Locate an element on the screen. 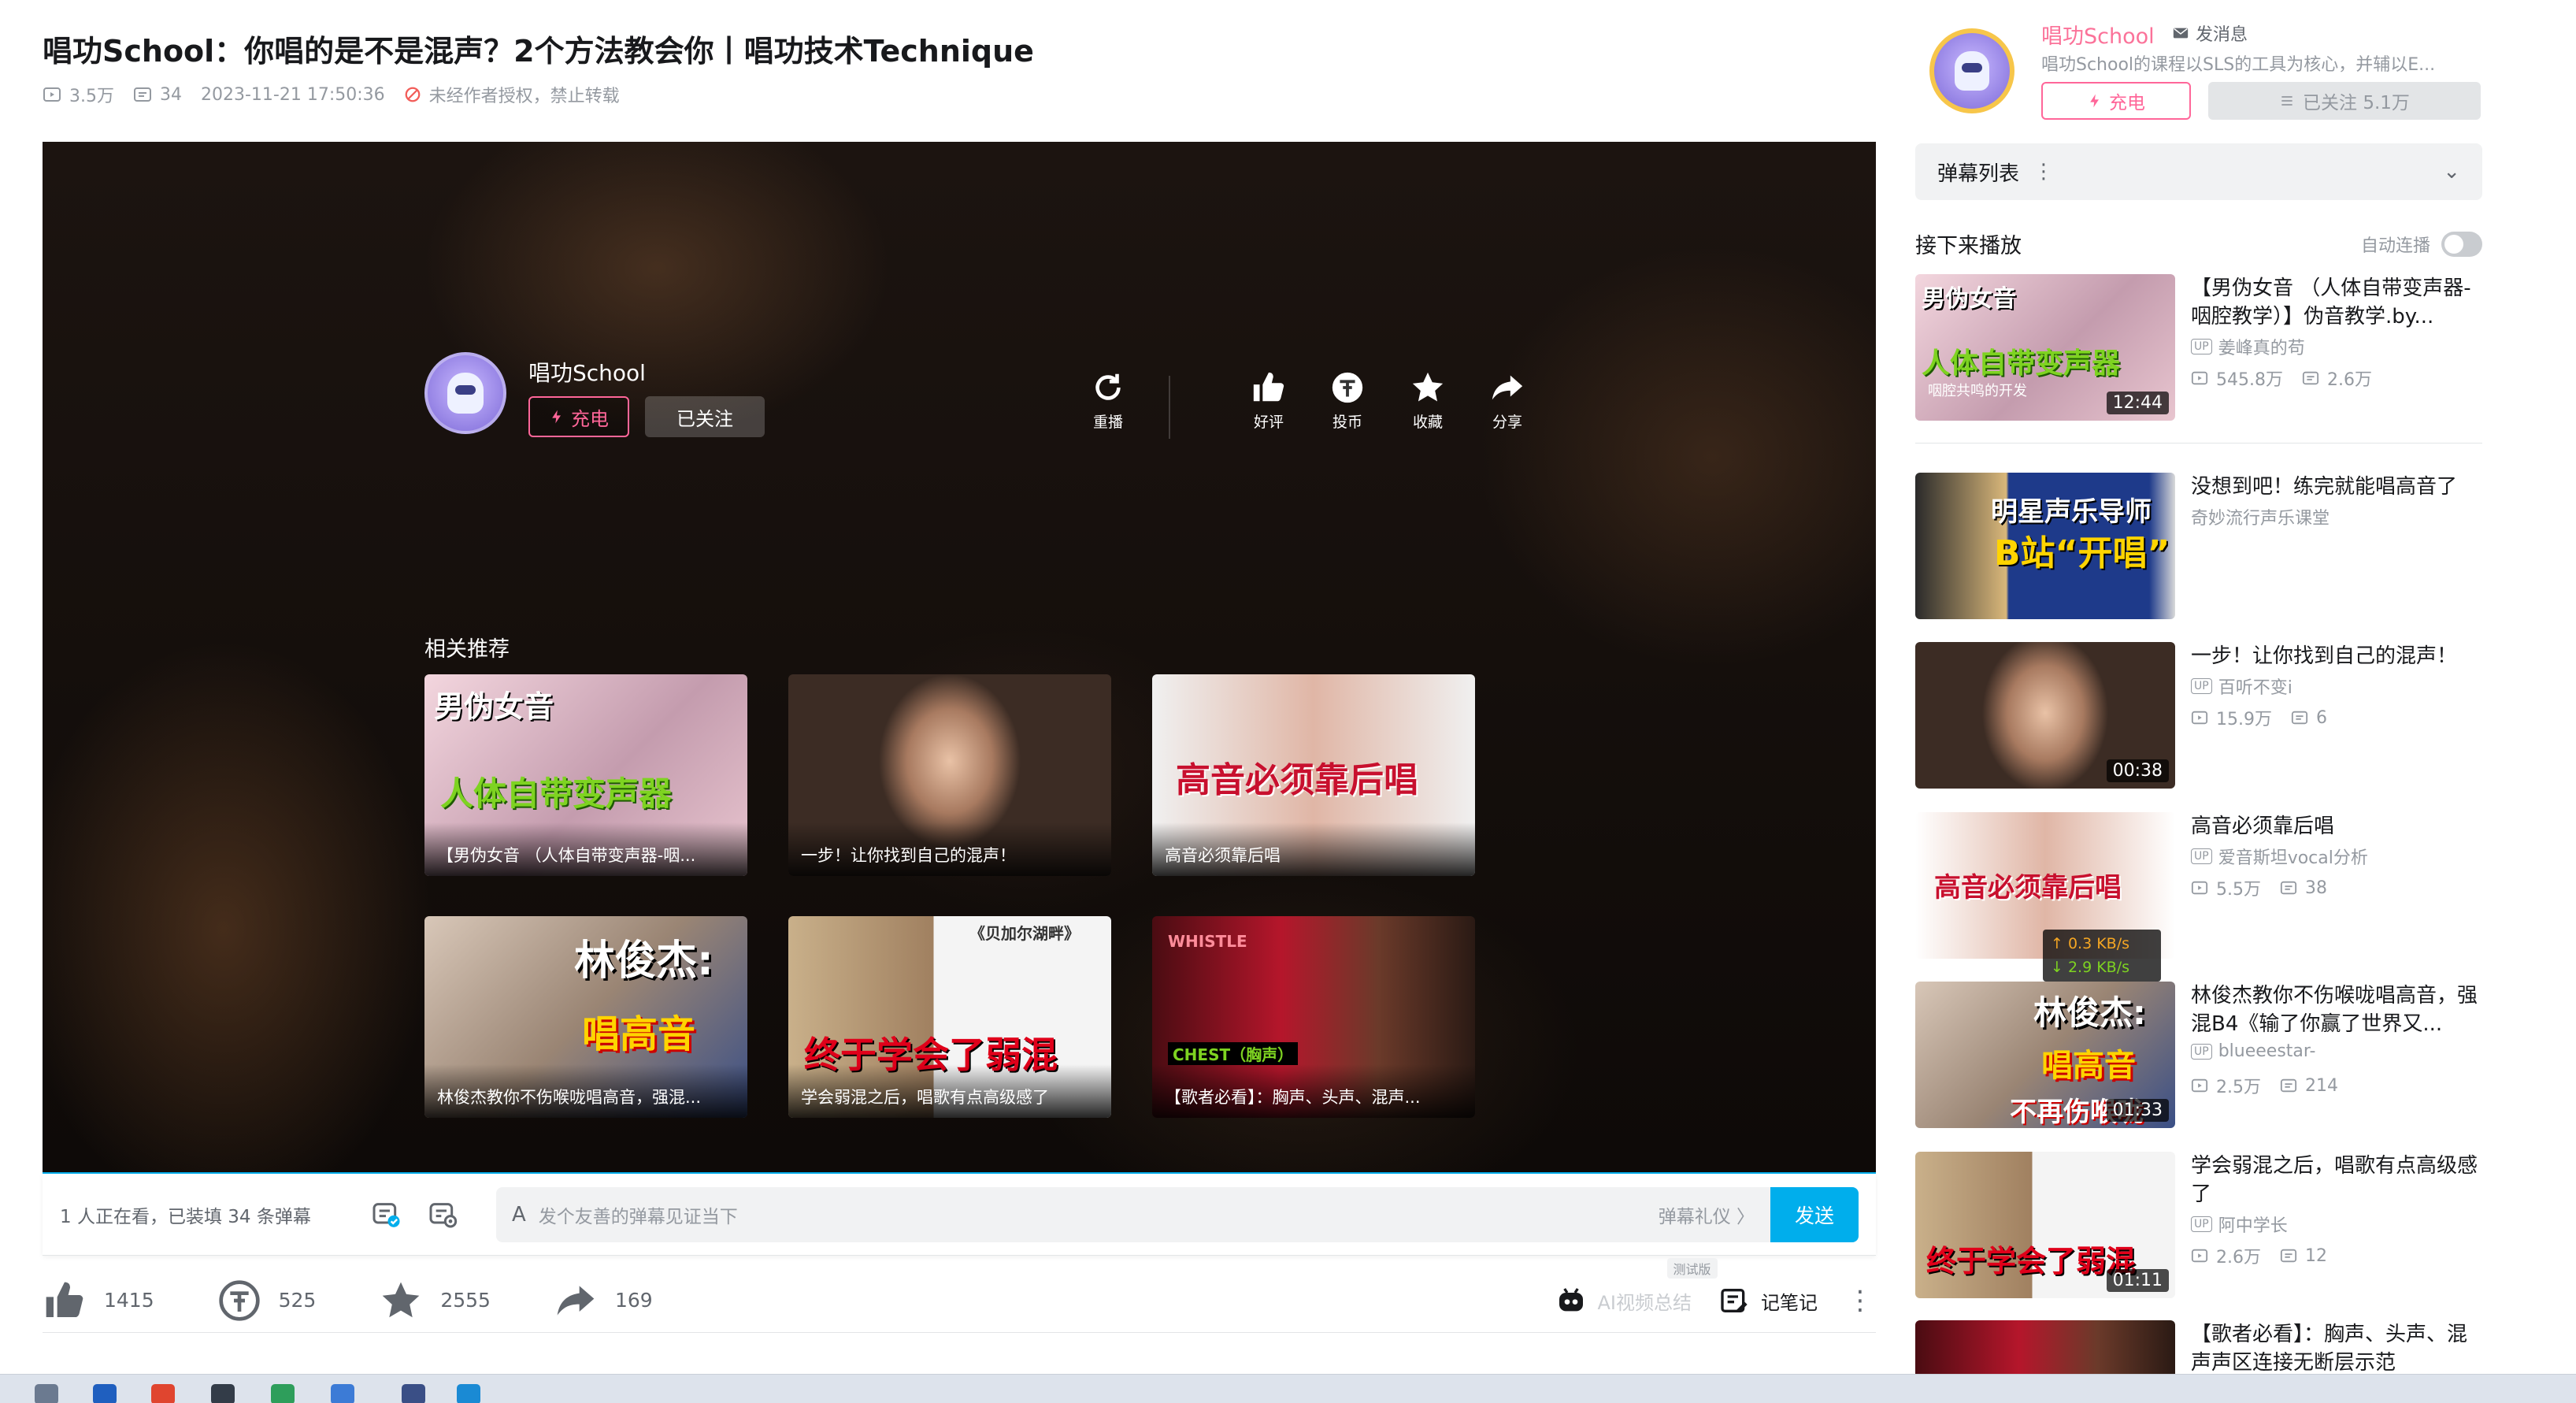 The image size is (2576, 1403). recommended-video: 明星声乐导师 B站“开唱” 没想到吧！练完就能唱高音了 奇妙流行声乐课堂 is located at coordinates (2198, 547).